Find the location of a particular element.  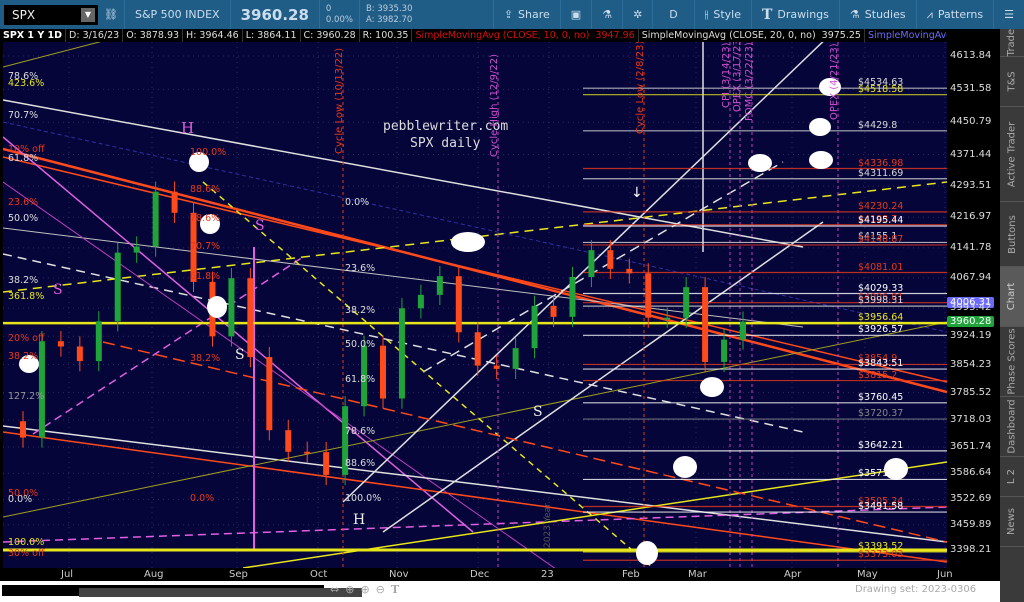

zoom-out-icon: ⊖ is located at coordinates (380, 589).